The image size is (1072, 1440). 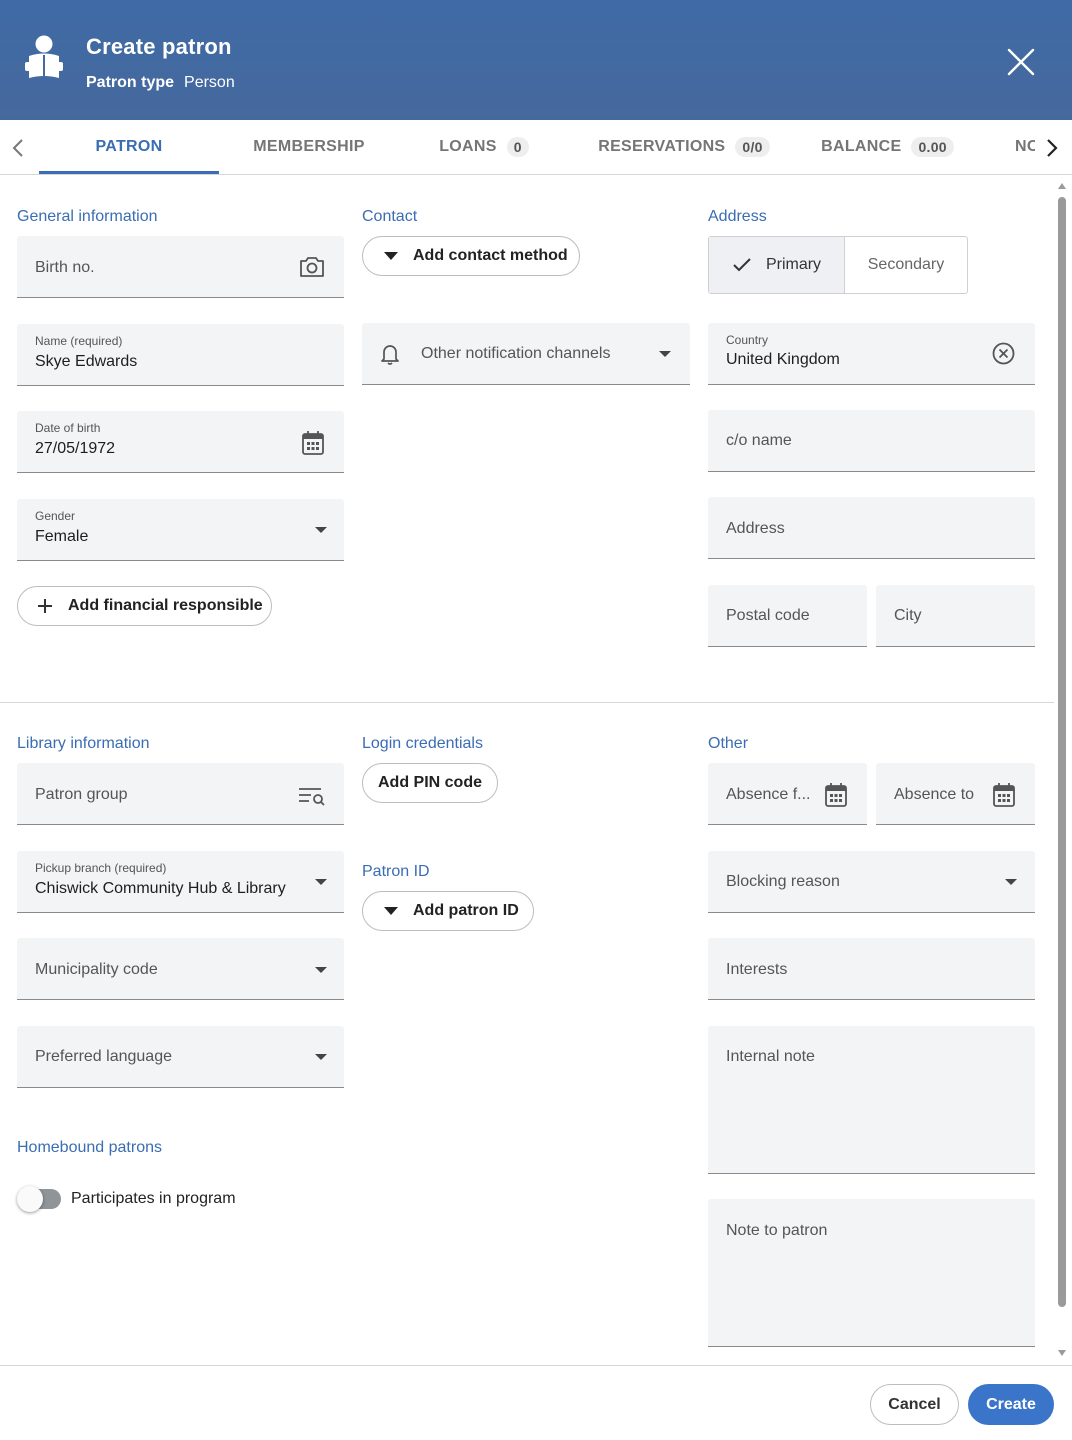 What do you see at coordinates (180, 530) in the screenshot?
I see `gender-select: Gender Female` at bounding box center [180, 530].